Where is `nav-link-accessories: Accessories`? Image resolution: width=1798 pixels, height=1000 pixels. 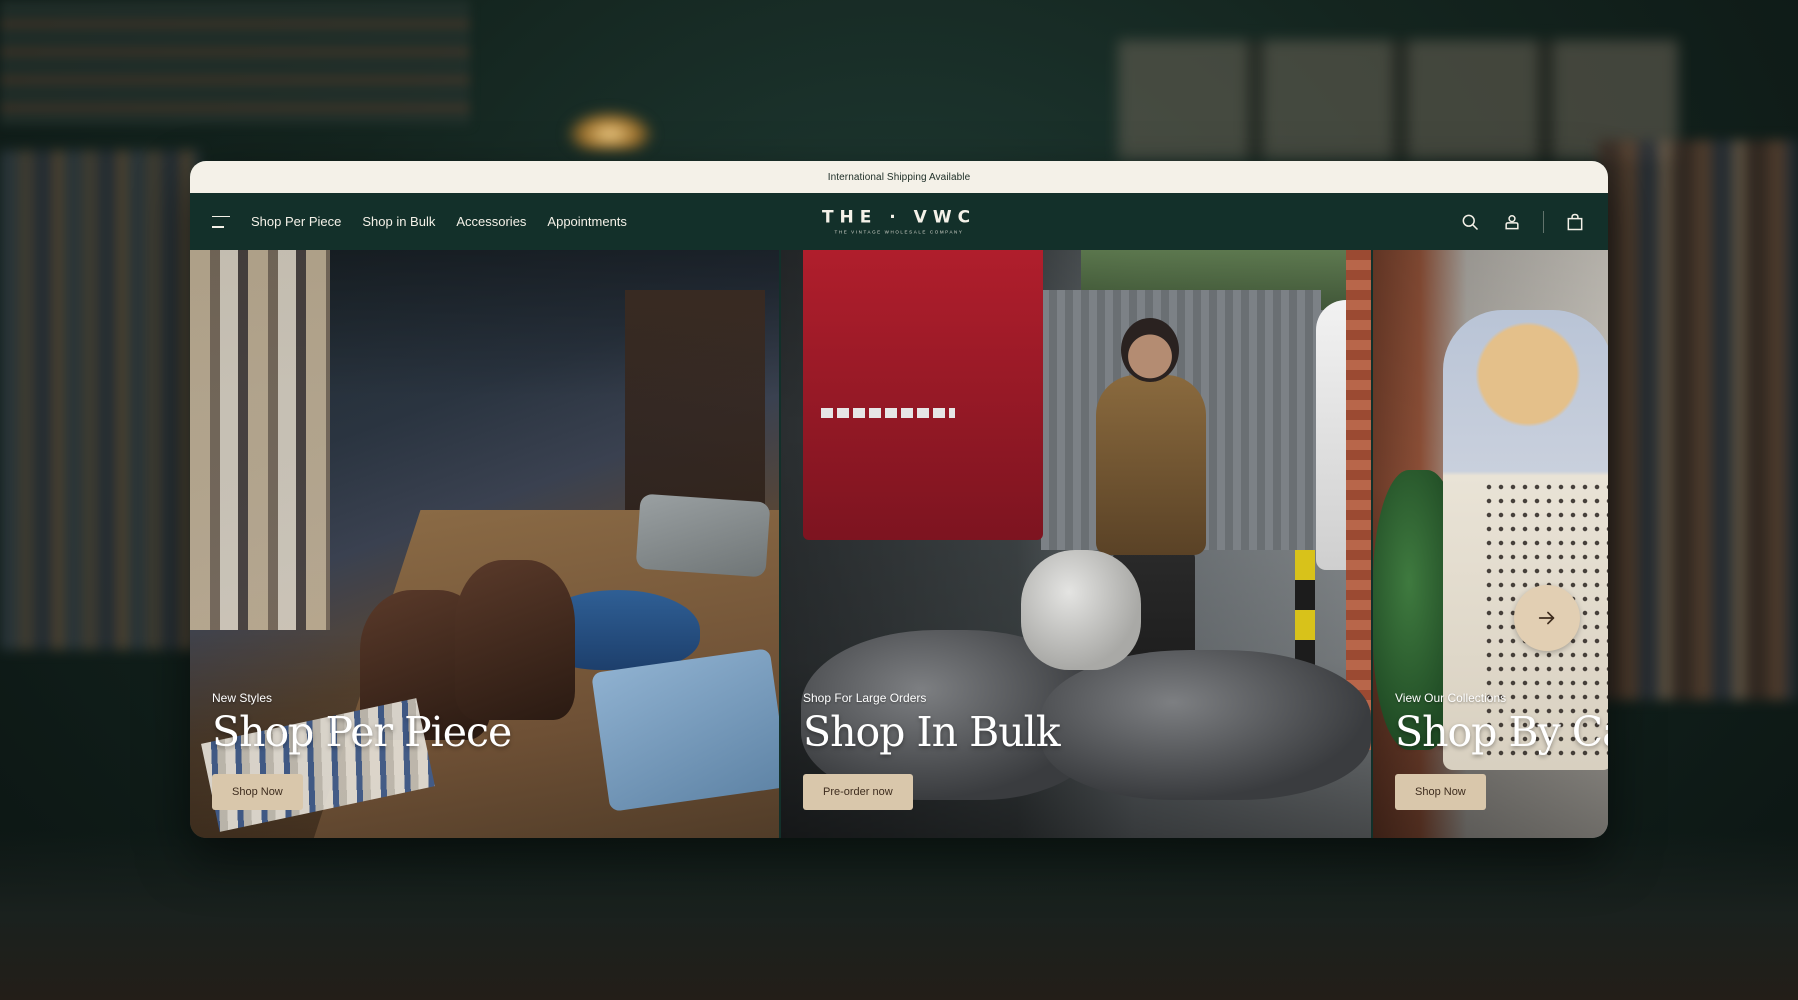
nav-link-accessories: Accessories is located at coordinates (491, 221).